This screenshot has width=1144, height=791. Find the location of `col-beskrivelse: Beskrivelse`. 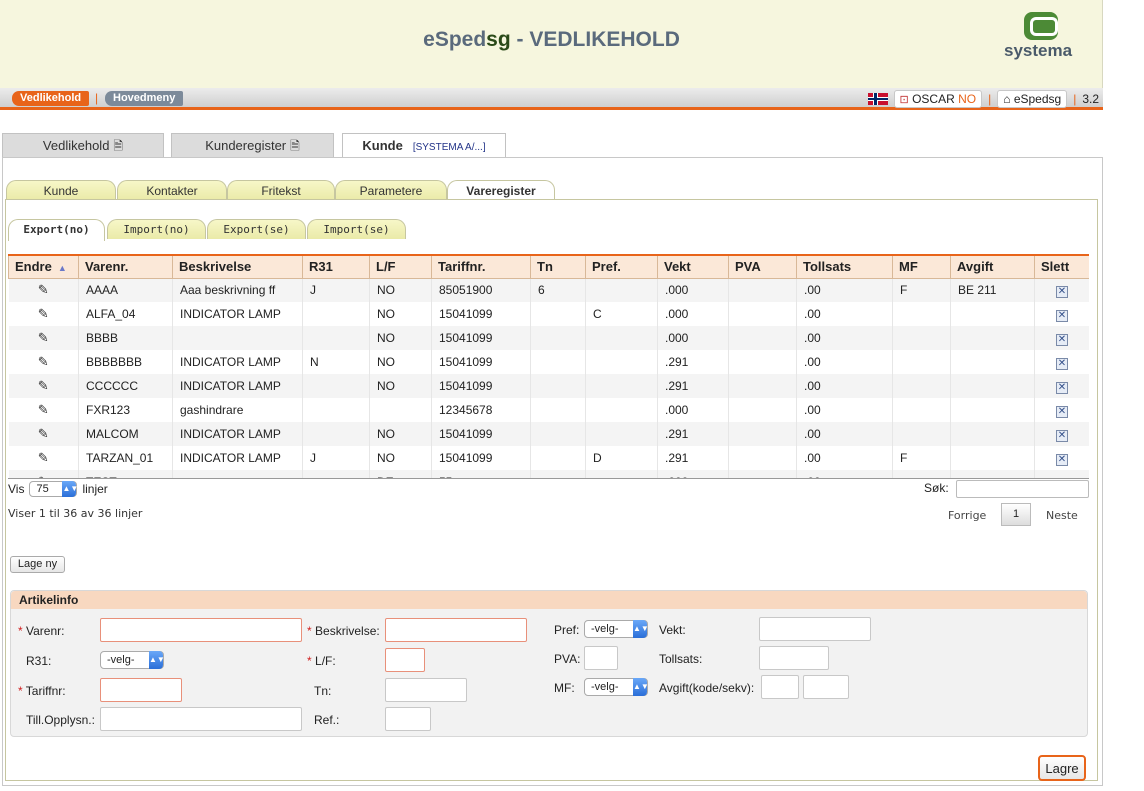

col-beskrivelse: Beskrivelse is located at coordinates (237, 266).